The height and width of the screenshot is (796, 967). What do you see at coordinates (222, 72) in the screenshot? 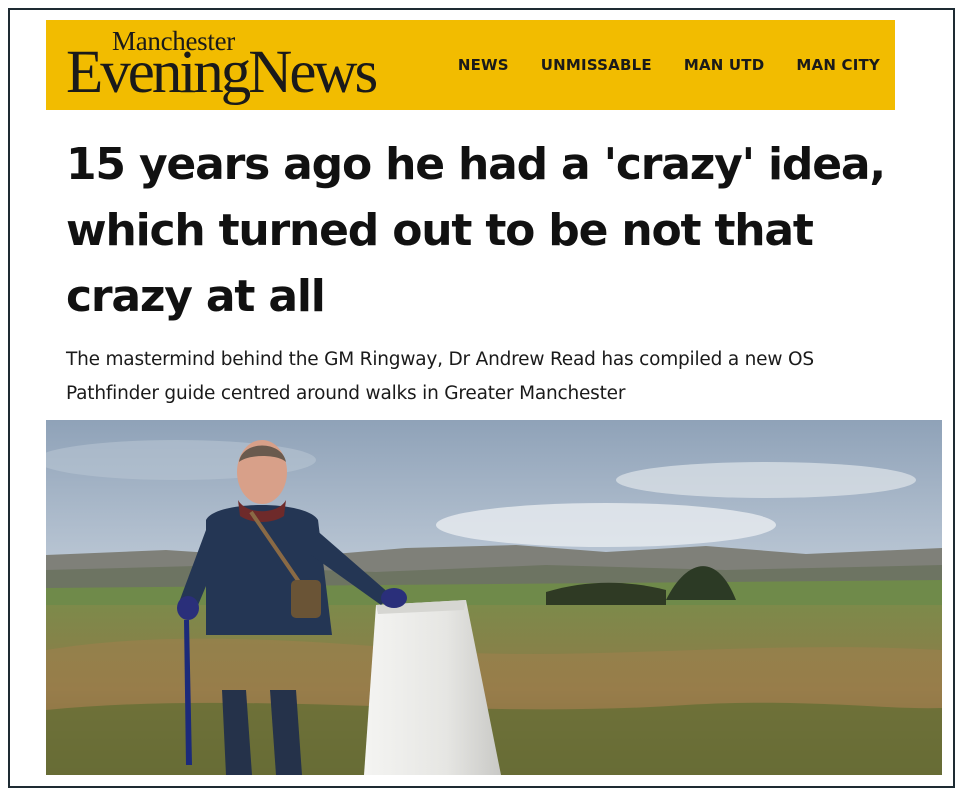
I see `logo-text-evening-news: EveningNews` at bounding box center [222, 72].